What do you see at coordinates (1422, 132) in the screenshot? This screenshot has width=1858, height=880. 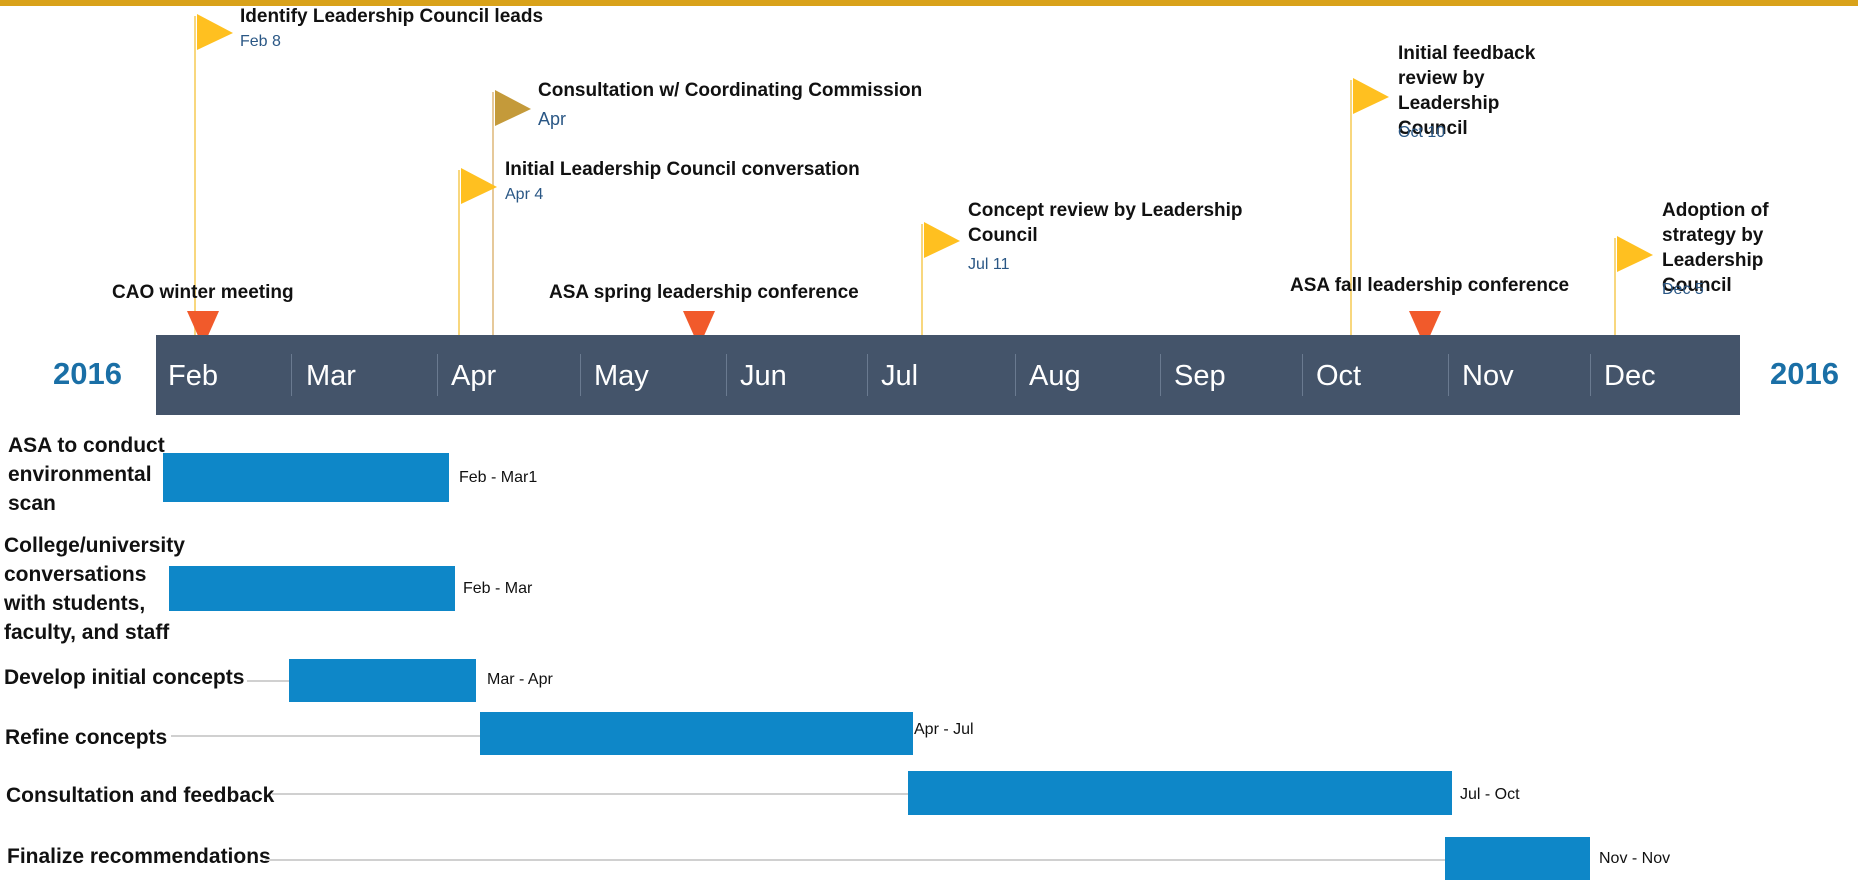 I see `milestone-date: Oct 10` at bounding box center [1422, 132].